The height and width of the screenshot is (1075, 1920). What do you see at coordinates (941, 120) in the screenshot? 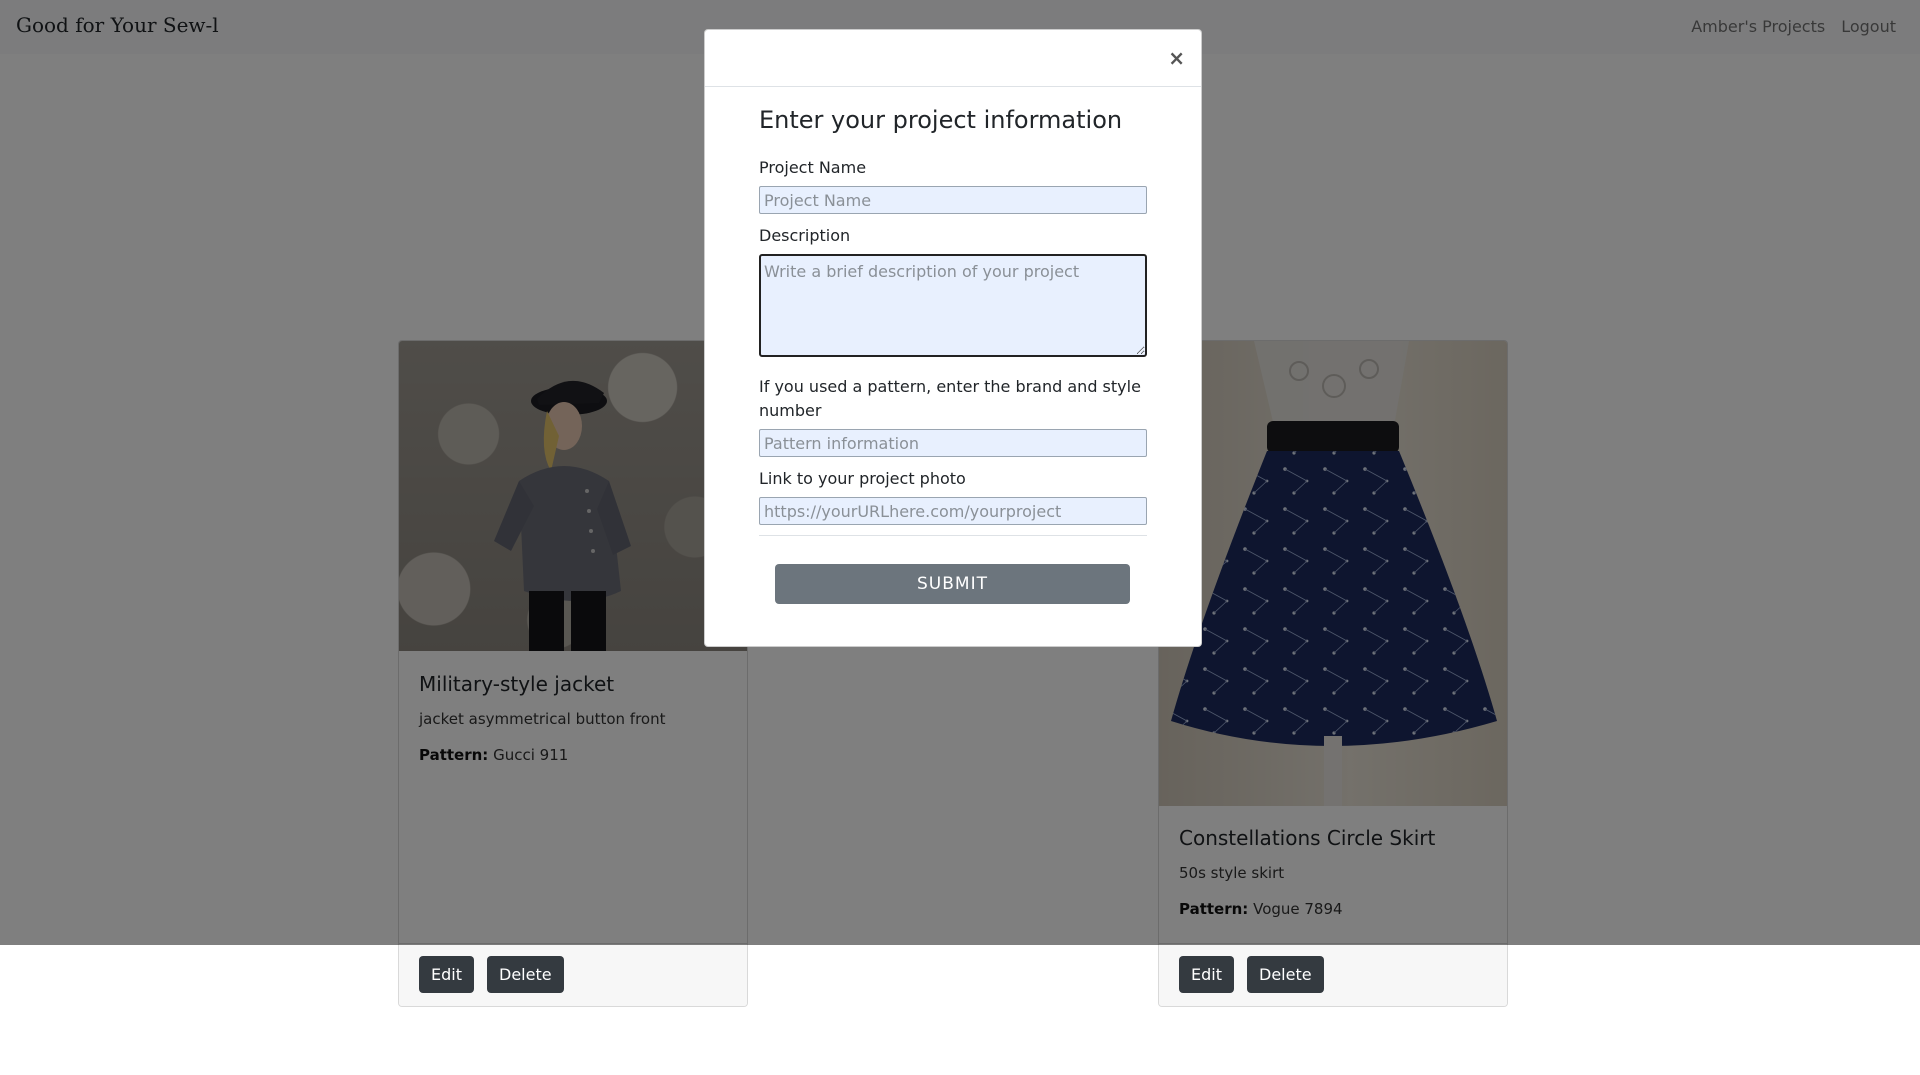
I see `modal-title: Enter your project information` at bounding box center [941, 120].